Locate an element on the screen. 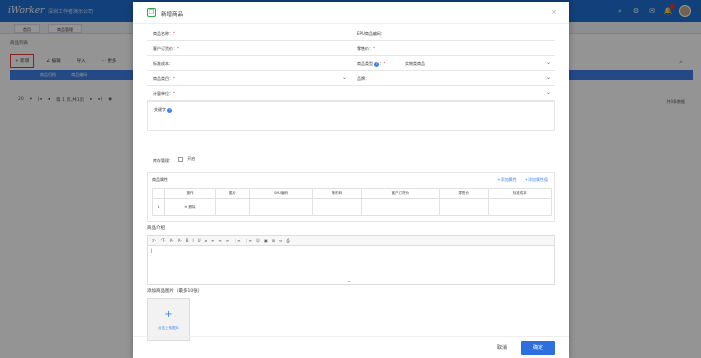 The image size is (701, 358). field-customer-price: 客户订货价：* is located at coordinates (249, 48).